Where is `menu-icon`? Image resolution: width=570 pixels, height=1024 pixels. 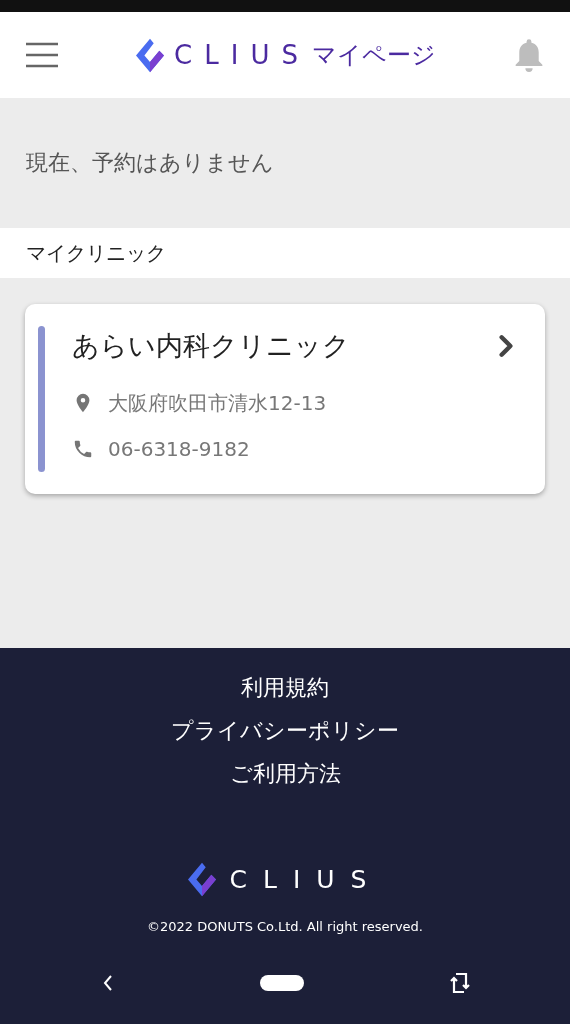
menu-icon is located at coordinates (42, 55).